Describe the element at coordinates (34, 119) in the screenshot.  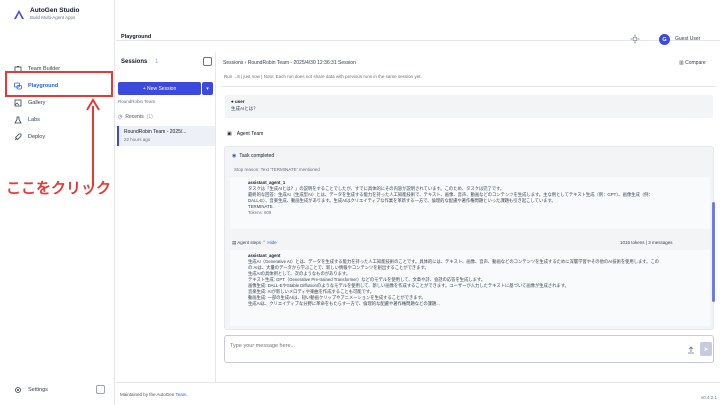
I see `sidebar-item-label: Labs` at that location.